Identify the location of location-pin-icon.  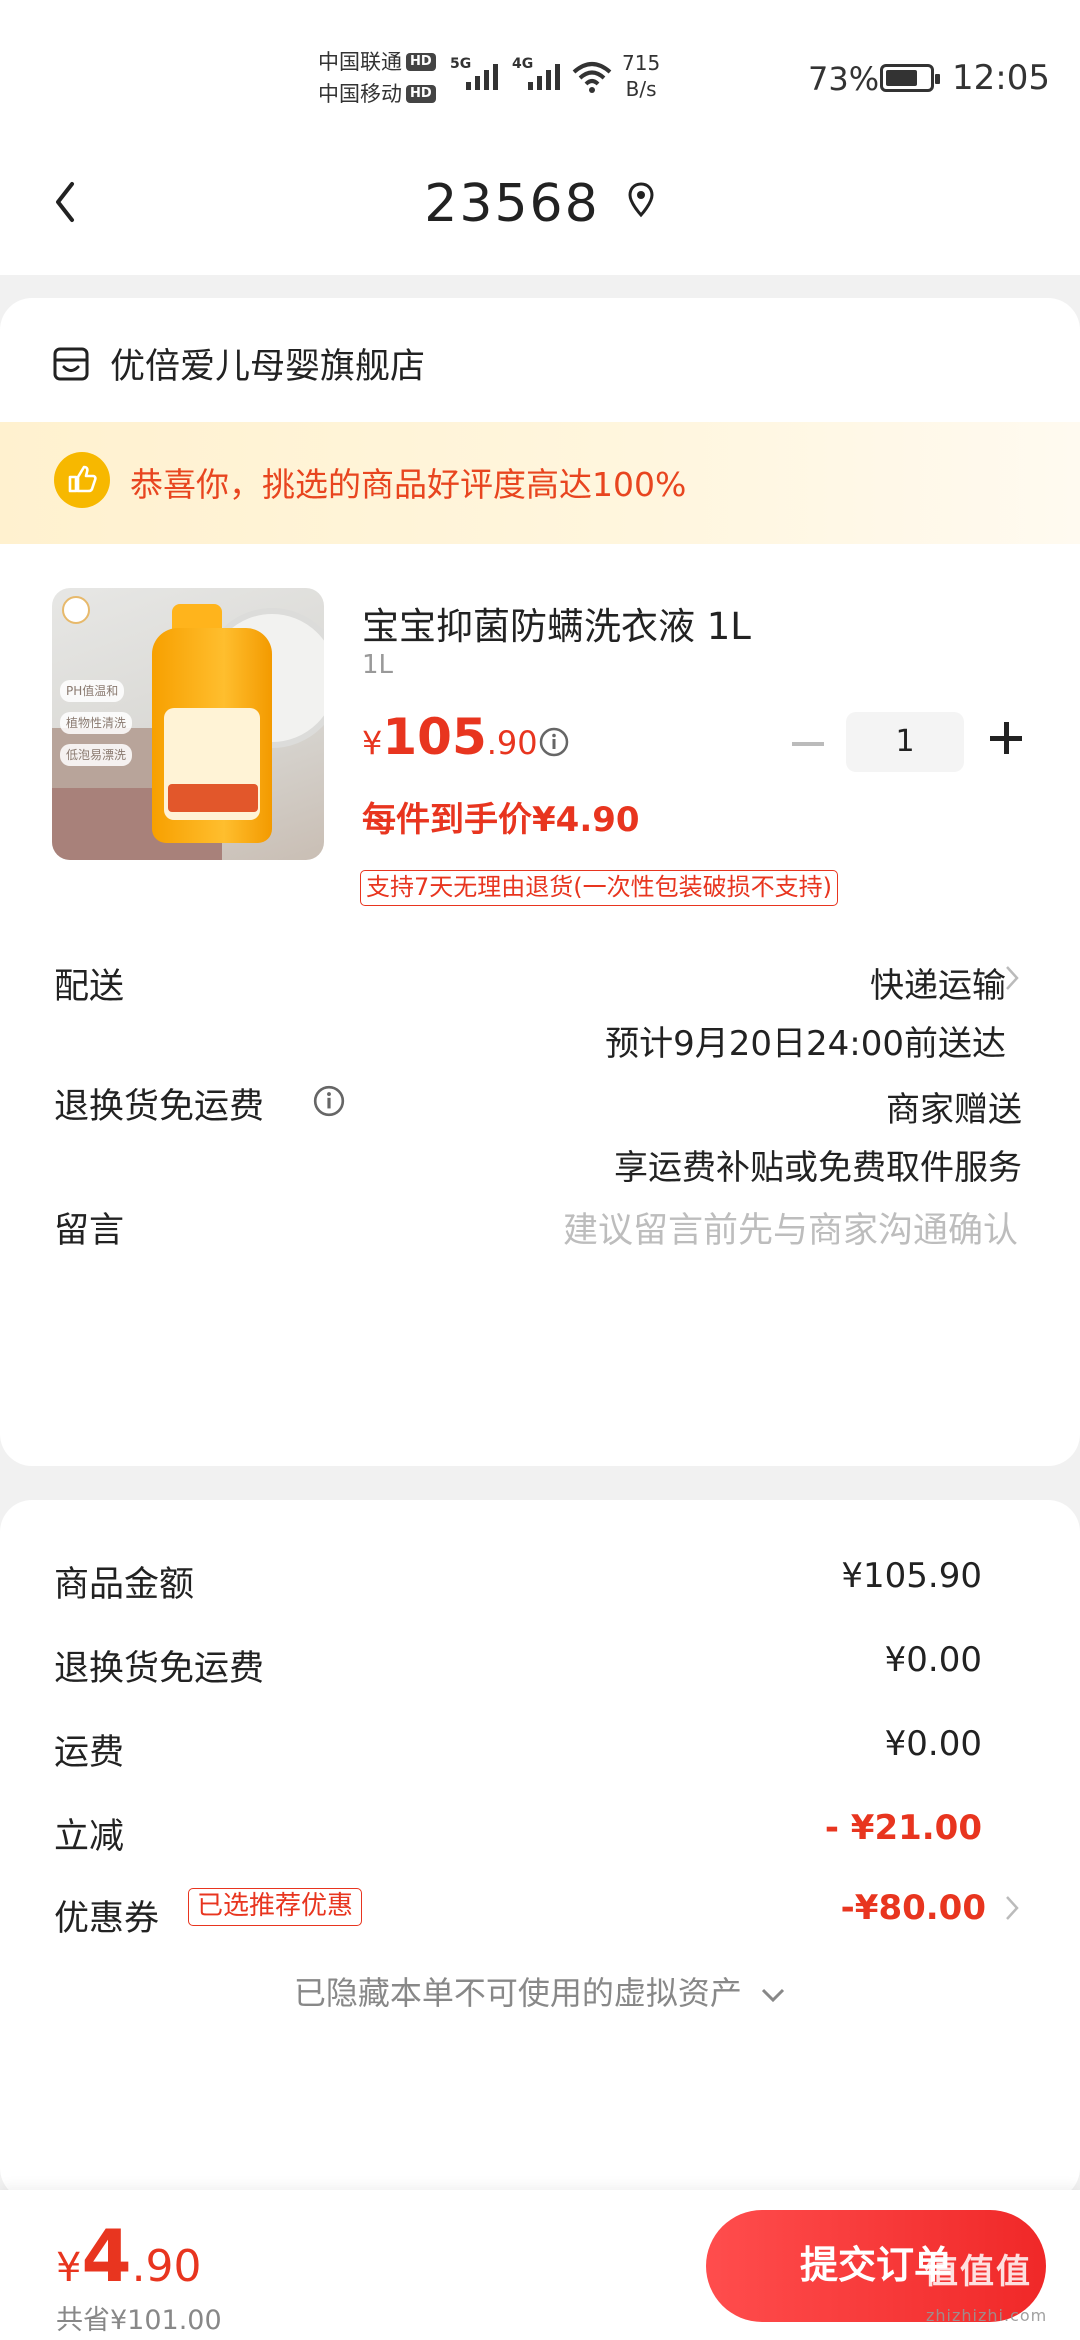
(641, 200).